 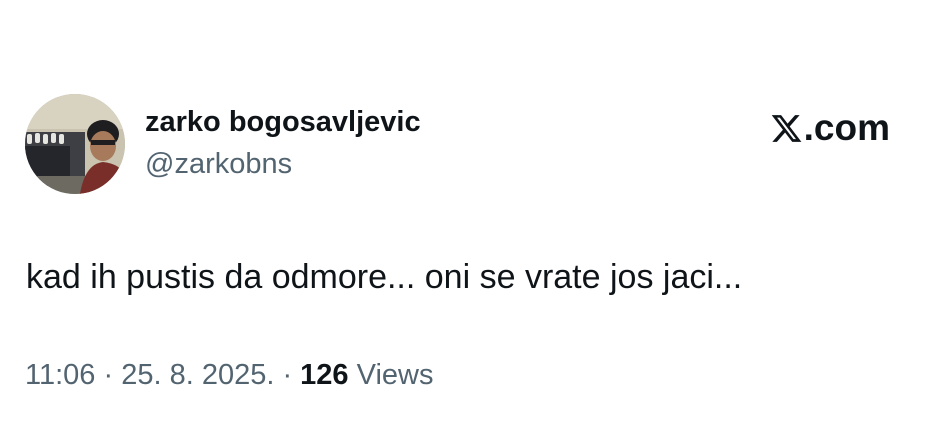 What do you see at coordinates (60, 375) in the screenshot?
I see `tweet-time: 11:06` at bounding box center [60, 375].